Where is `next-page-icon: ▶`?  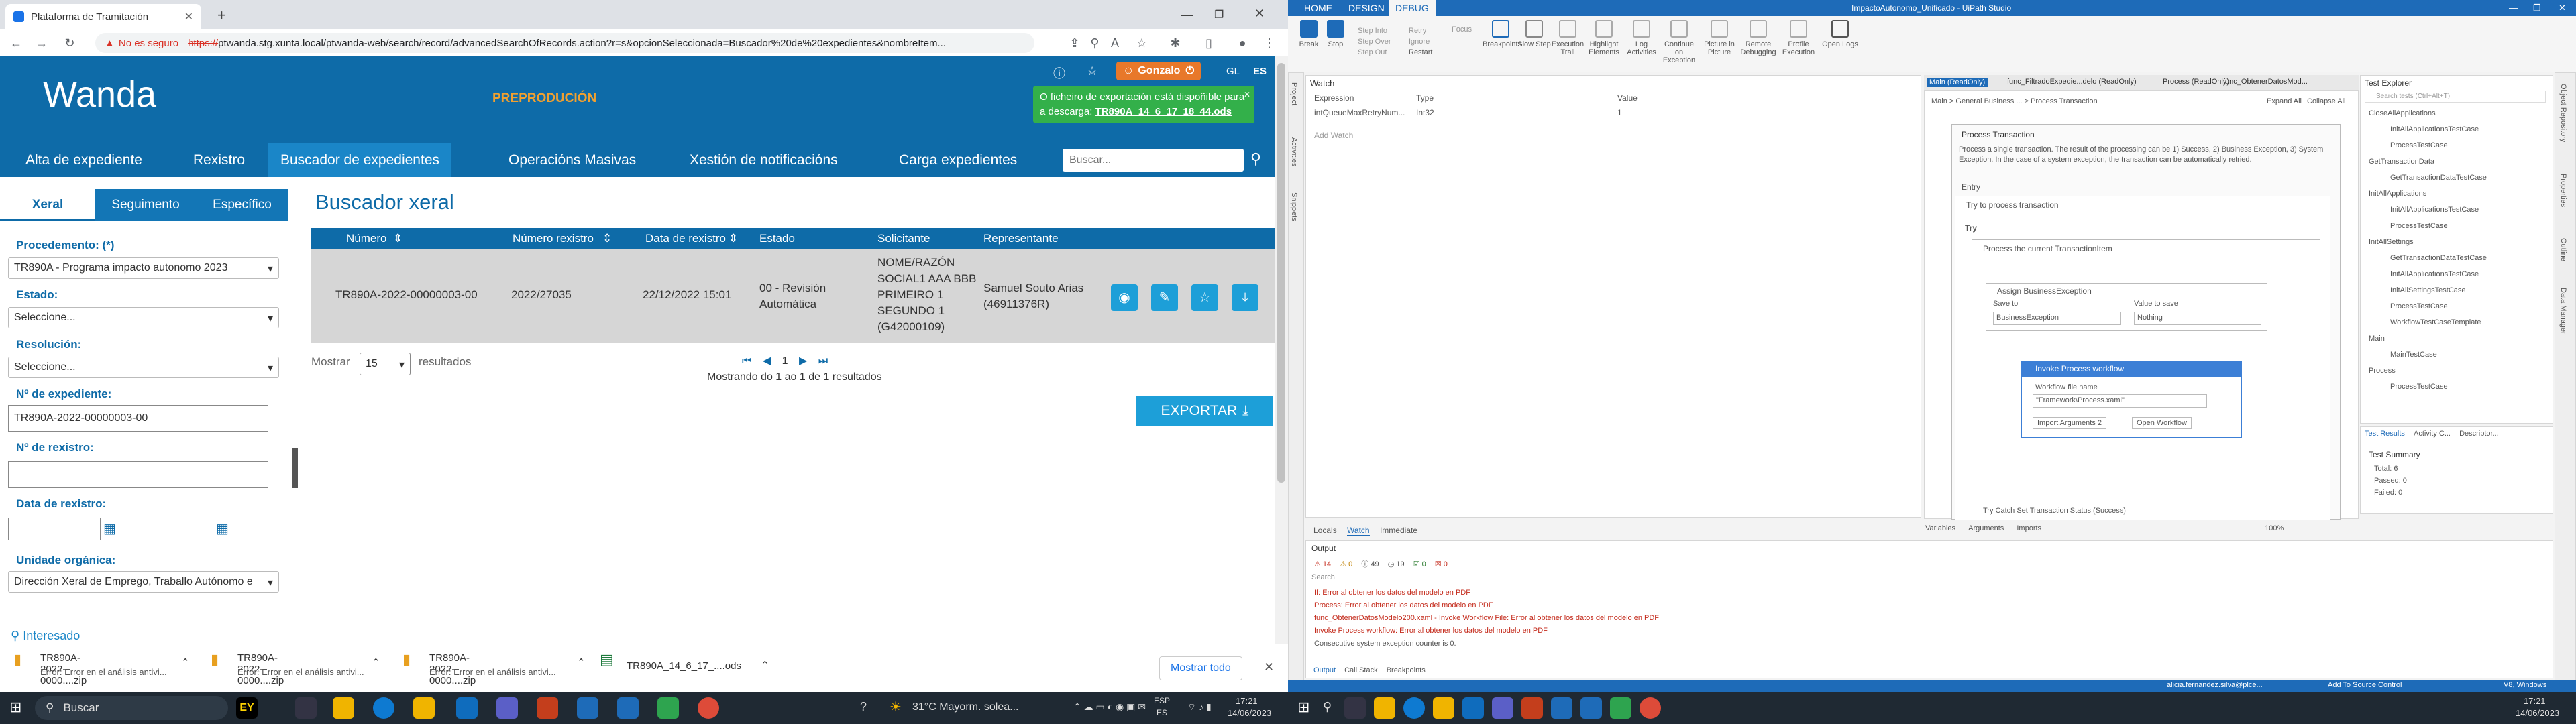
next-page-icon: ▶ is located at coordinates (803, 361).